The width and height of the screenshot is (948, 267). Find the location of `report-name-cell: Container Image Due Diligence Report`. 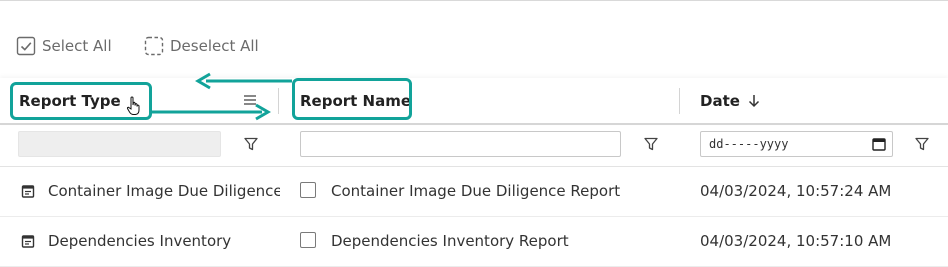

report-name-cell: Container Image Due Diligence Report is located at coordinates (476, 191).